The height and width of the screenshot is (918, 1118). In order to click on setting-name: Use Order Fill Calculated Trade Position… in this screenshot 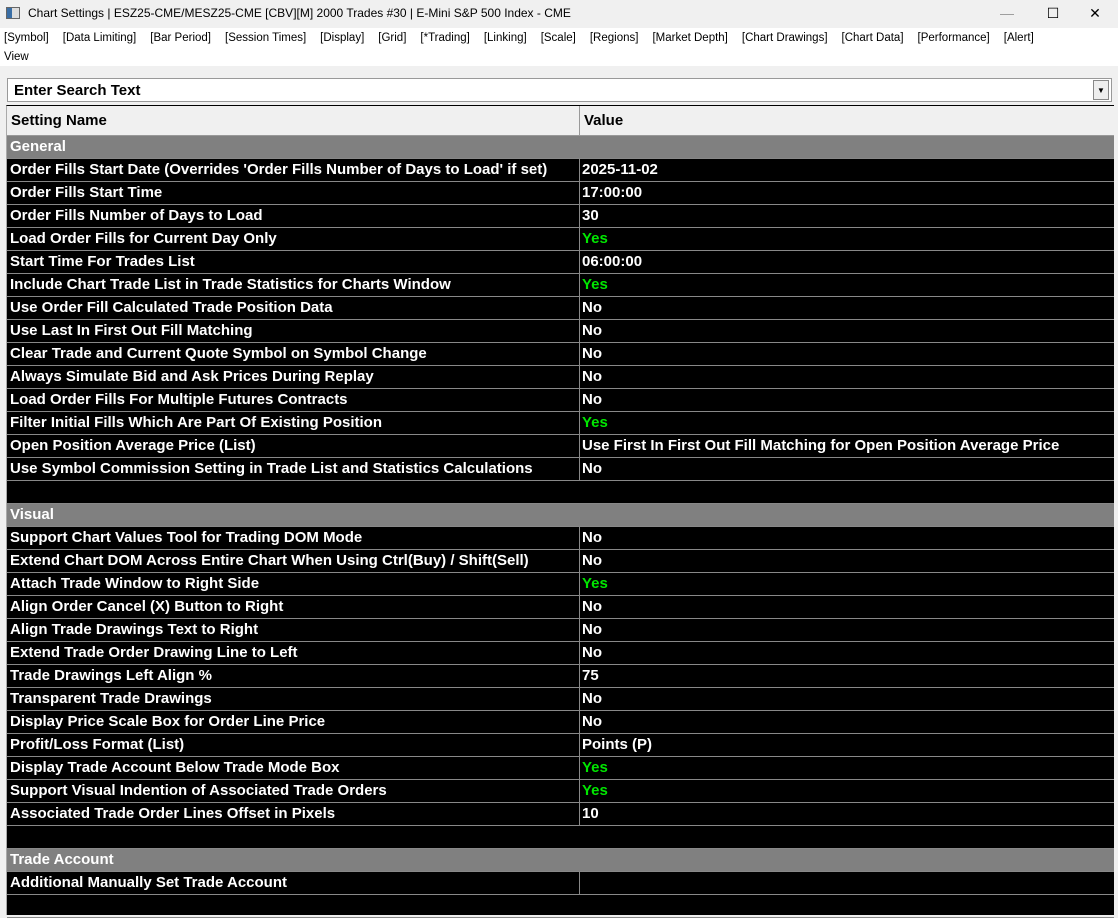, I will do `click(293, 308)`.